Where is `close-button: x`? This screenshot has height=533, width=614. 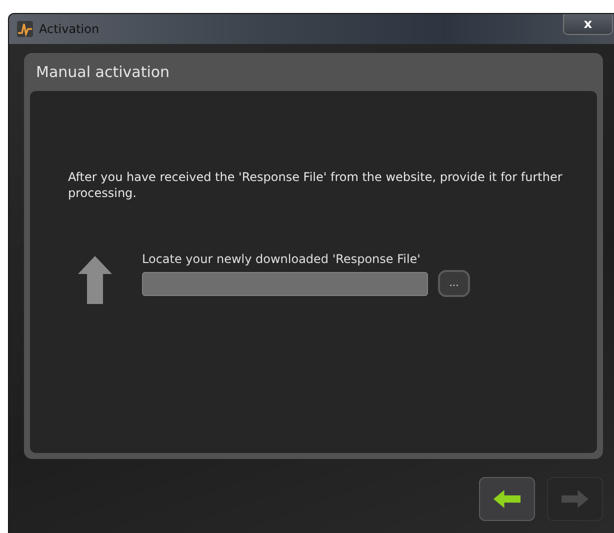
close-button: x is located at coordinates (588, 24).